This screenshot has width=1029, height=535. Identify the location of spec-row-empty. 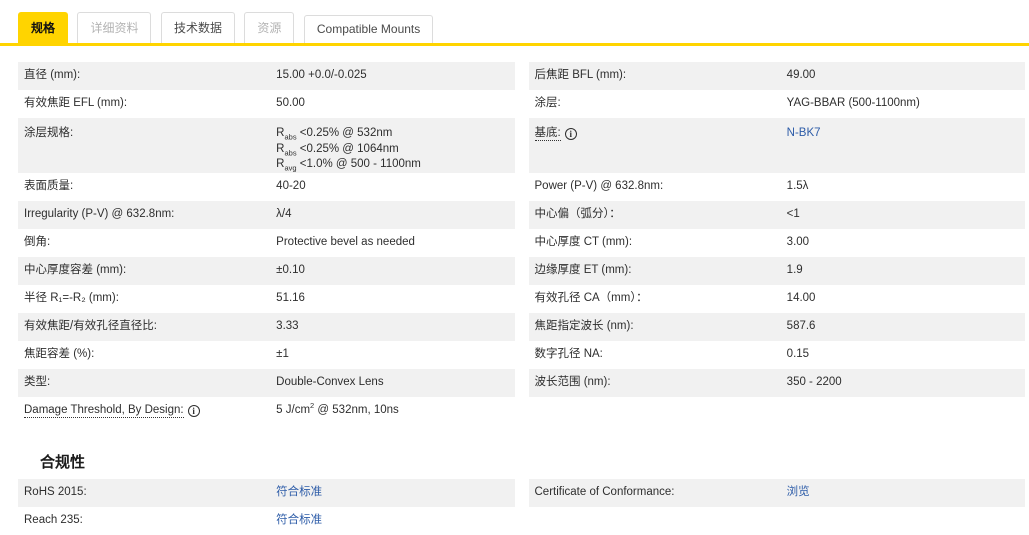
(776, 411).